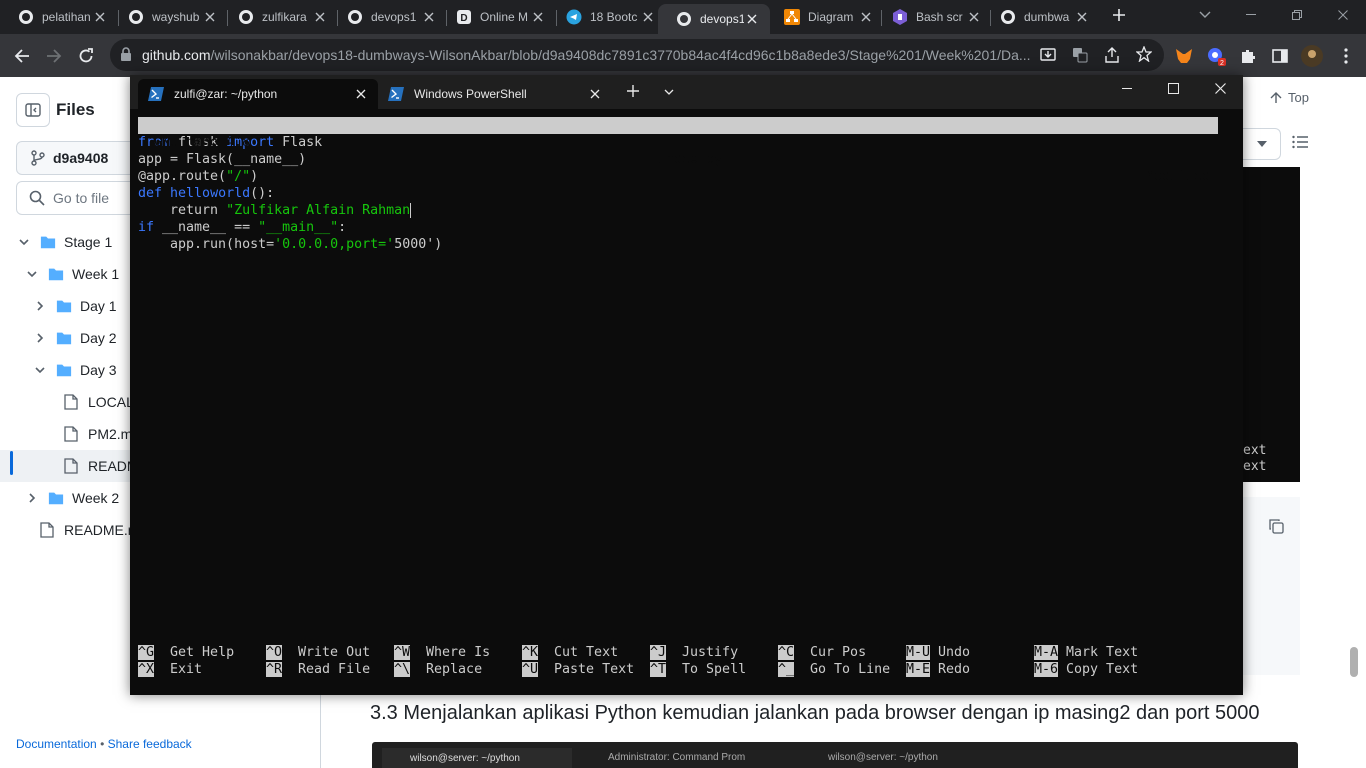  What do you see at coordinates (146, 652) in the screenshot?
I see `shortcut-key: ^G` at bounding box center [146, 652].